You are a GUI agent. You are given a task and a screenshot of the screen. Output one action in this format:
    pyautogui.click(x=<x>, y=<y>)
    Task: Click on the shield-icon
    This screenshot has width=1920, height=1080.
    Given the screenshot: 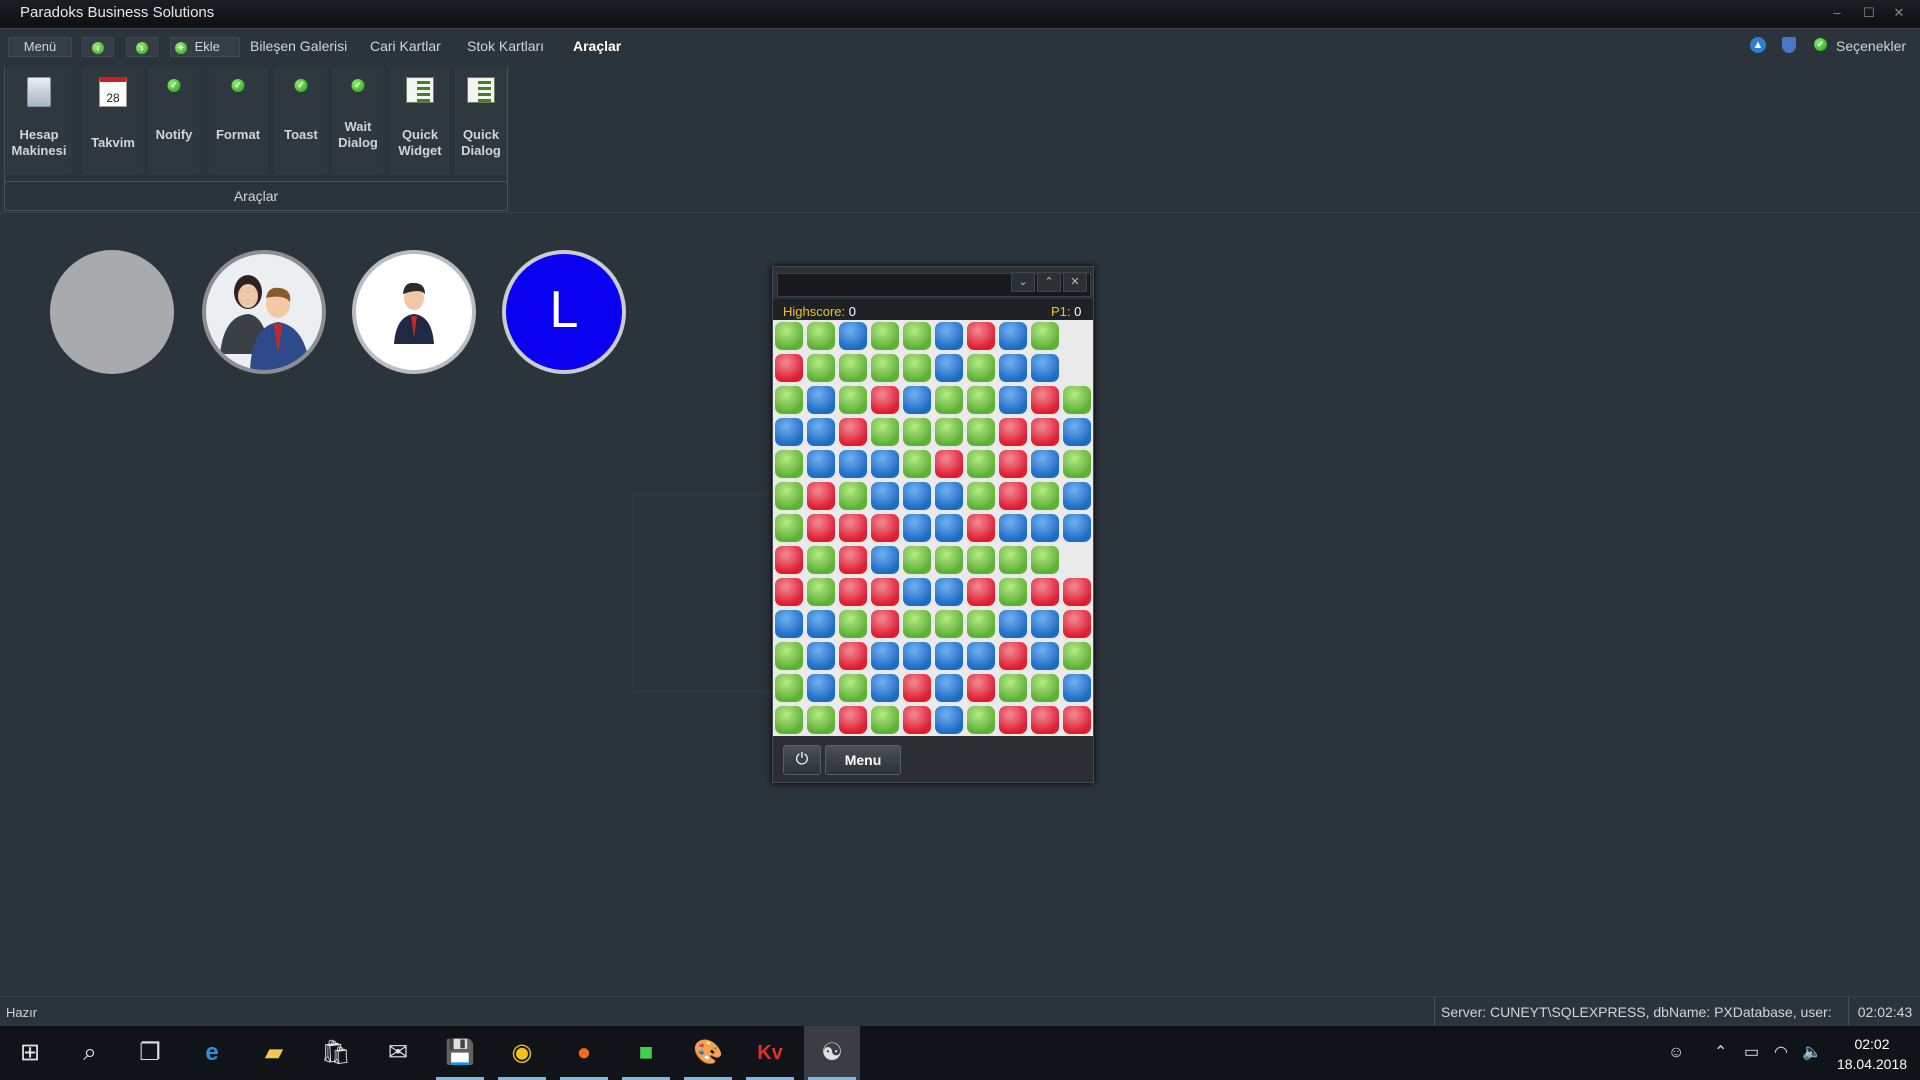 What is the action you would take?
    pyautogui.click(x=1789, y=45)
    